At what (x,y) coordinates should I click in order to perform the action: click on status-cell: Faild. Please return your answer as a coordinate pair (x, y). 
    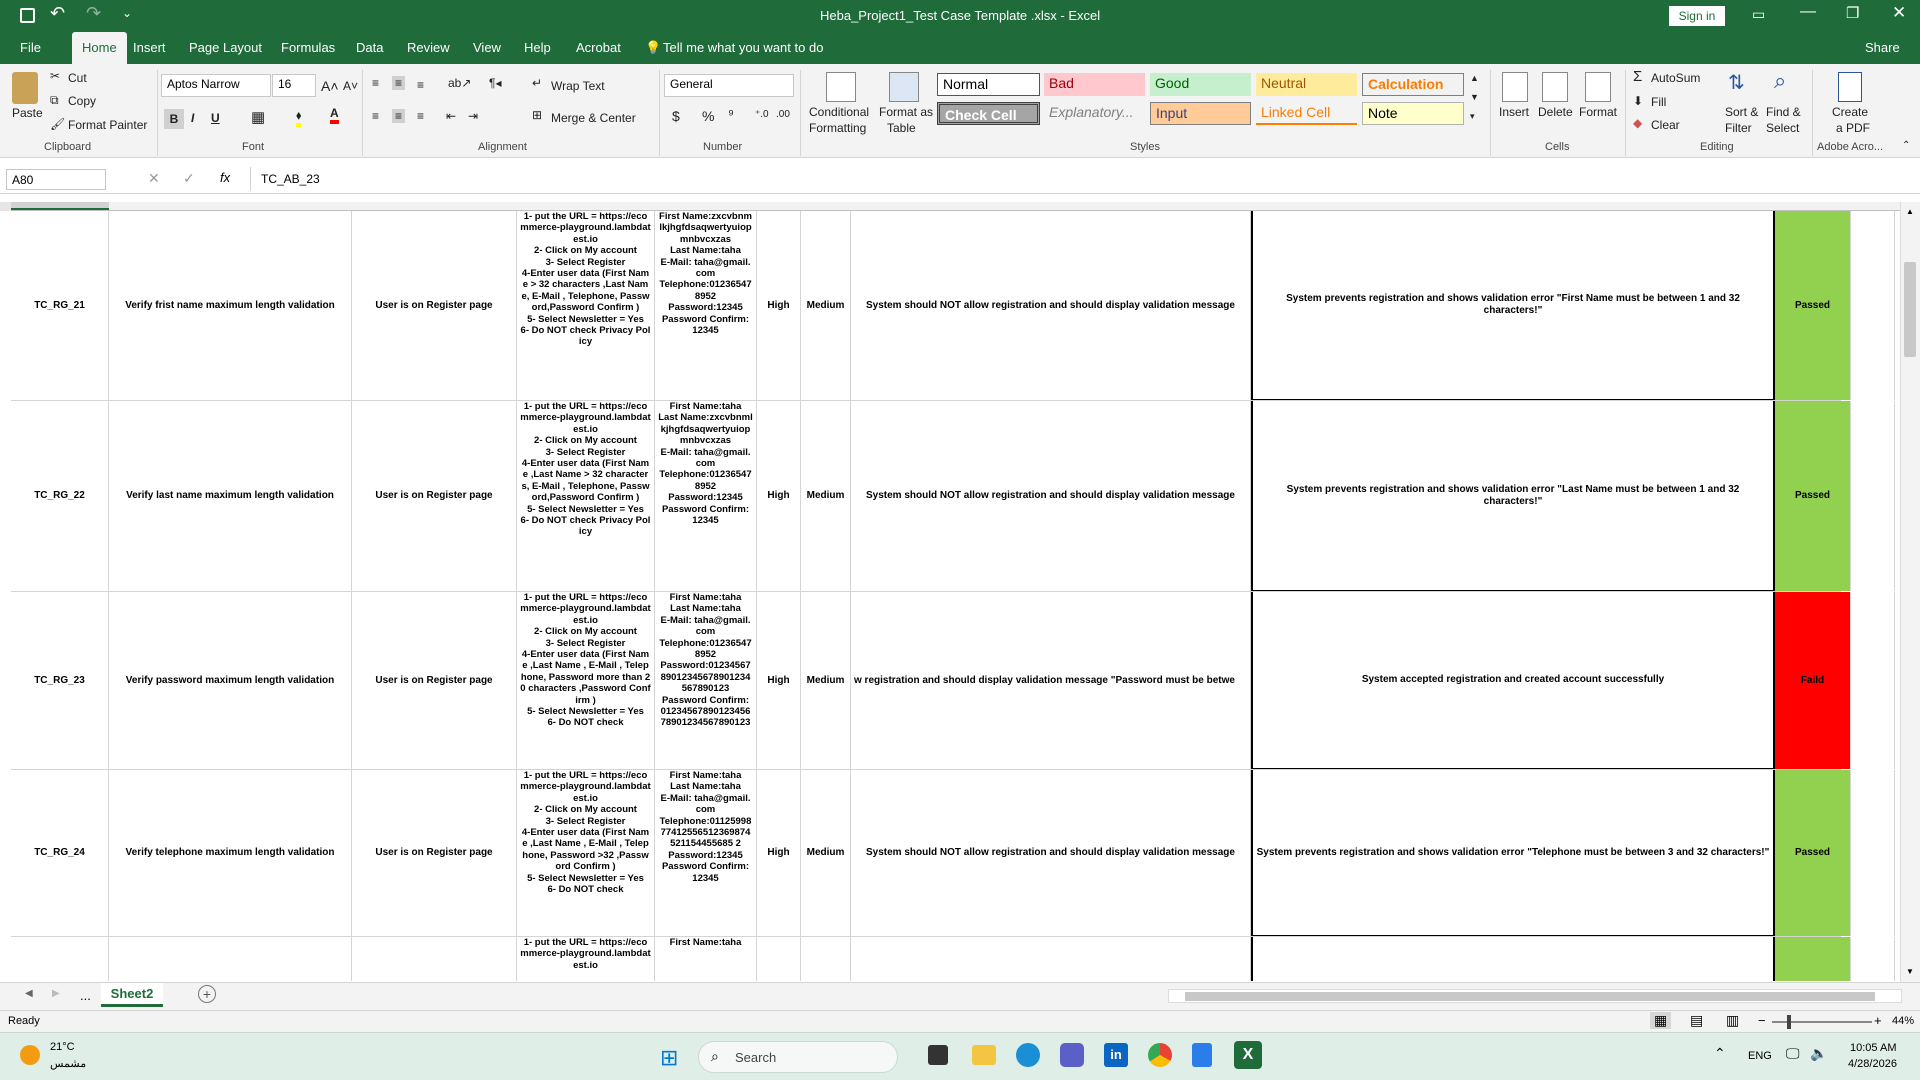
    Looking at the image, I should click on (1813, 680).